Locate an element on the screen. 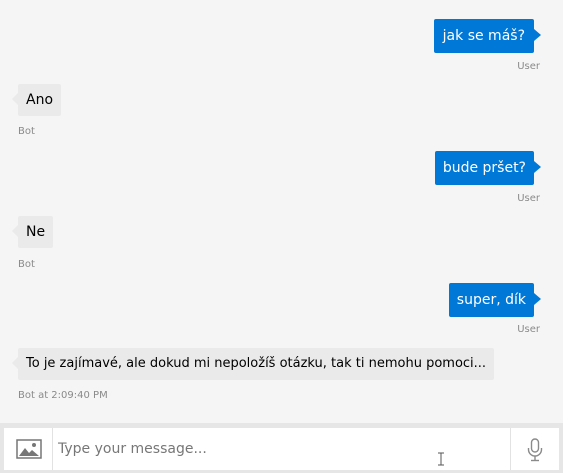 This screenshot has height=473, width=563. bot-message: Ne is located at coordinates (33, 232).